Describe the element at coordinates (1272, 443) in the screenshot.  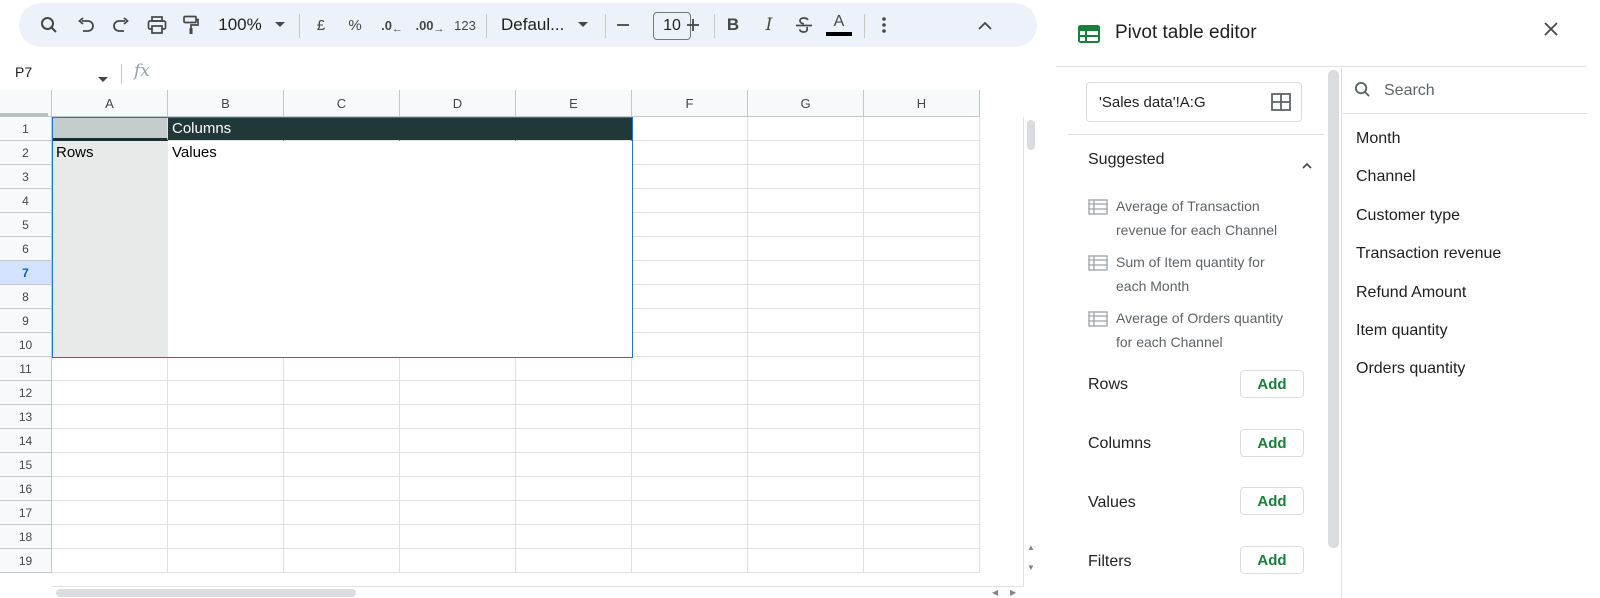
I see `add-columns-button: Add` at that location.